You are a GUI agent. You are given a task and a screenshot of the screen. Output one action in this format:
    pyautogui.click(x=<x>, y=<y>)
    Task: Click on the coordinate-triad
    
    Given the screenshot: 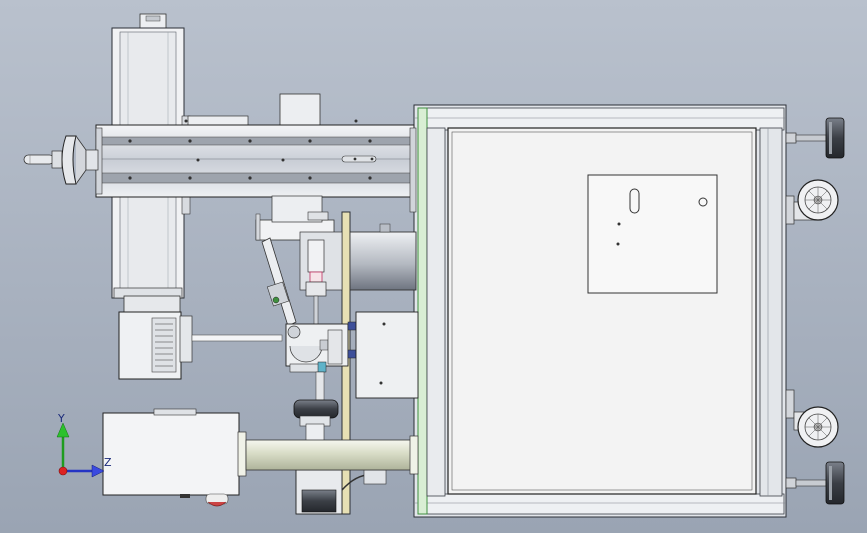 What is the action you would take?
    pyautogui.click(x=80, y=450)
    